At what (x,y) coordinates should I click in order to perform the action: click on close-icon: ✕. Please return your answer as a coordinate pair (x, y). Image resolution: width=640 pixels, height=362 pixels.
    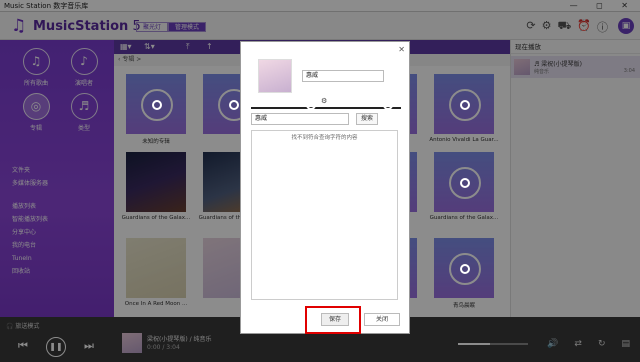
    Looking at the image, I should click on (401, 49).